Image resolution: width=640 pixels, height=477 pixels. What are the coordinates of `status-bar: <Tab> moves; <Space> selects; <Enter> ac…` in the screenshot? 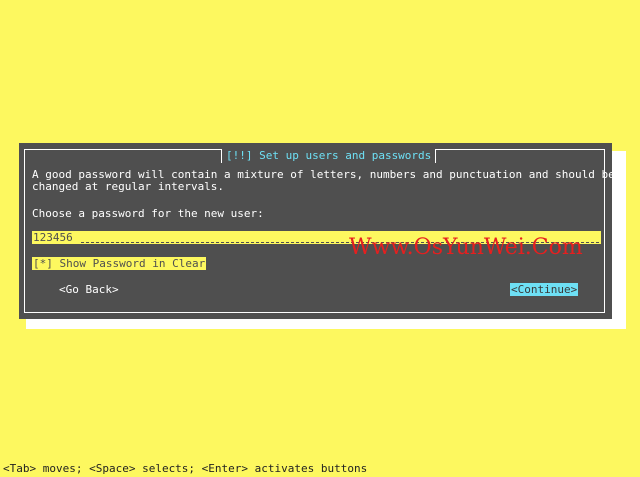 It's located at (185, 468).